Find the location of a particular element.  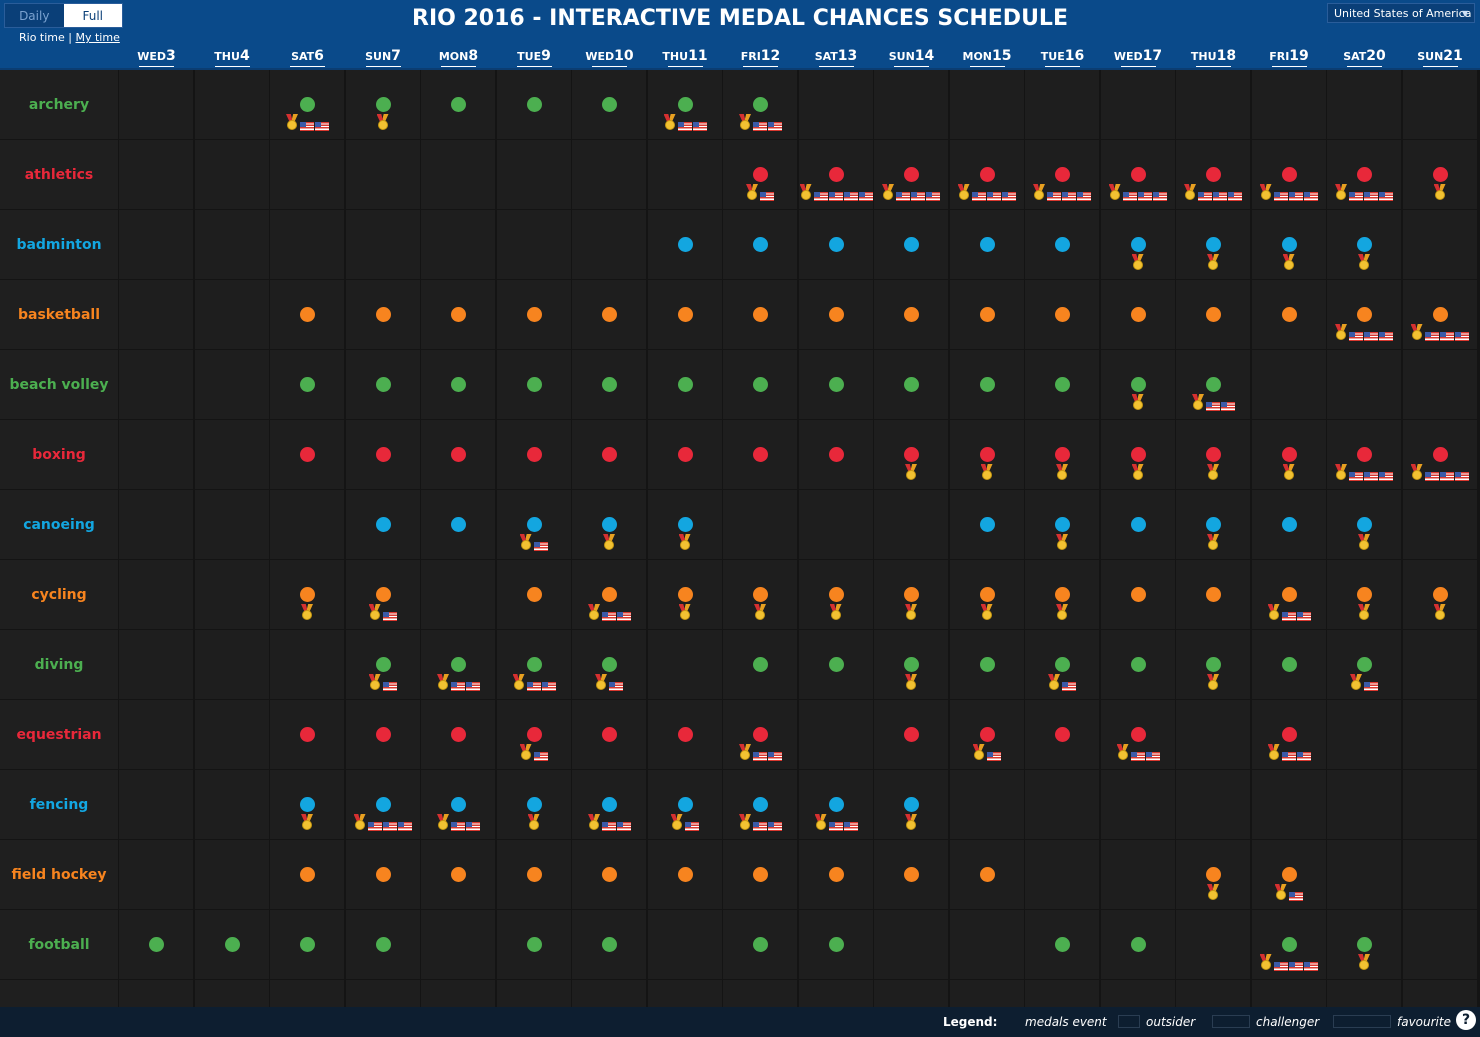

day-header: SUN7 is located at coordinates (383, 57).